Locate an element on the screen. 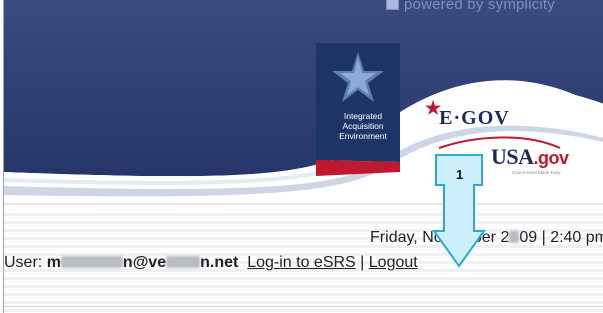 The width and height of the screenshot is (603, 313). user-label: User: is located at coordinates (23, 262).